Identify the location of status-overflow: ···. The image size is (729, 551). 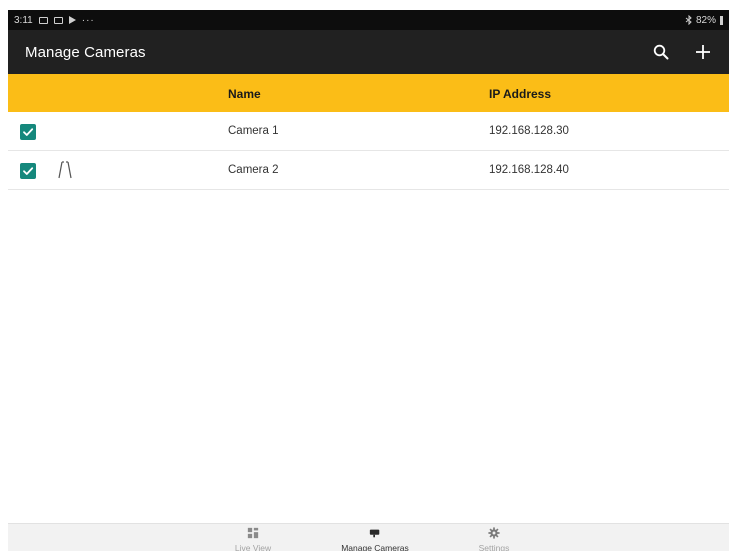
(88, 20).